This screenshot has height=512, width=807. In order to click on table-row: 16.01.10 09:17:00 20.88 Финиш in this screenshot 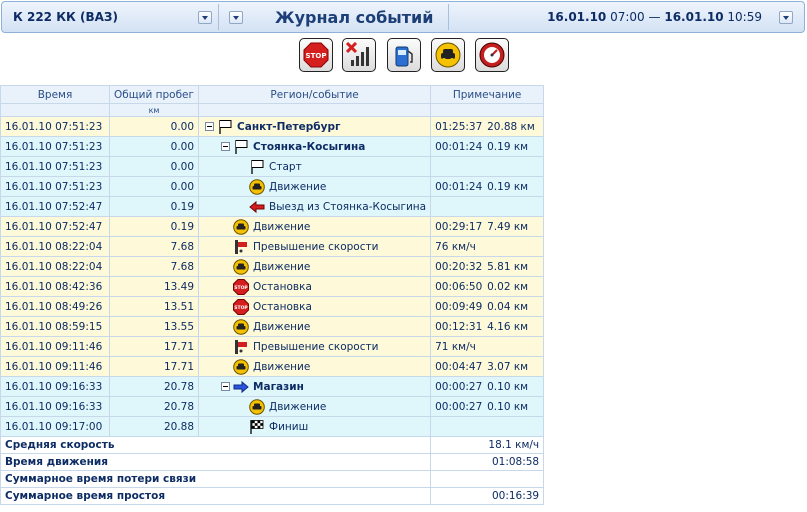, I will do `click(272, 426)`.